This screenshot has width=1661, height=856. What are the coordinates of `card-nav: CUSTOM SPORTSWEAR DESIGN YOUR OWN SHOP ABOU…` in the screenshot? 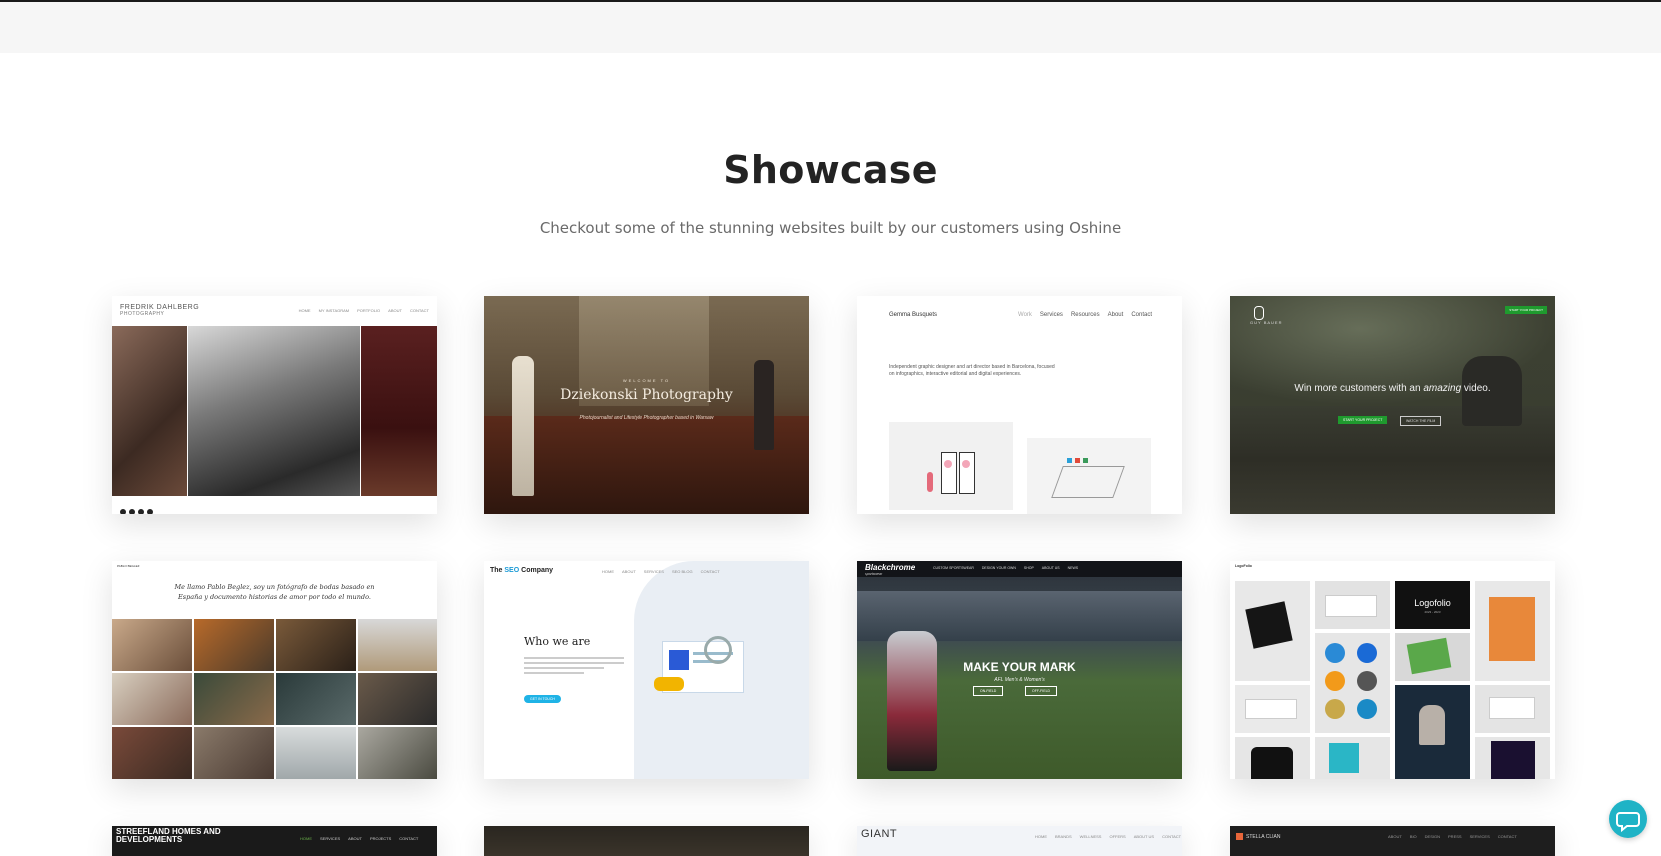 It's located at (1001, 568).